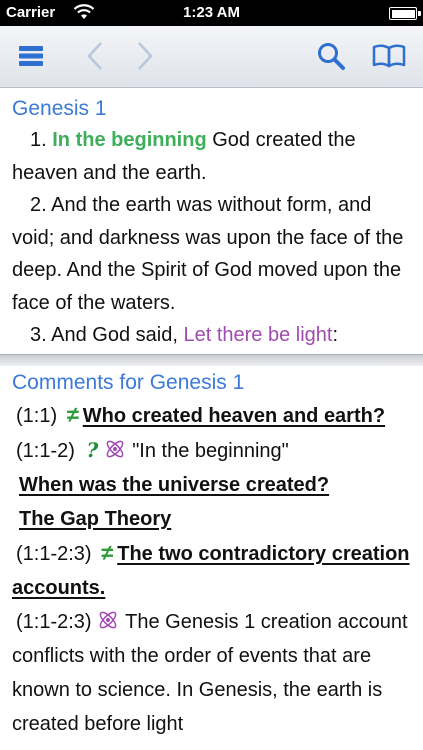  Describe the element at coordinates (59, 108) in the screenshot. I see `chapter-heading: Genesis 1` at that location.